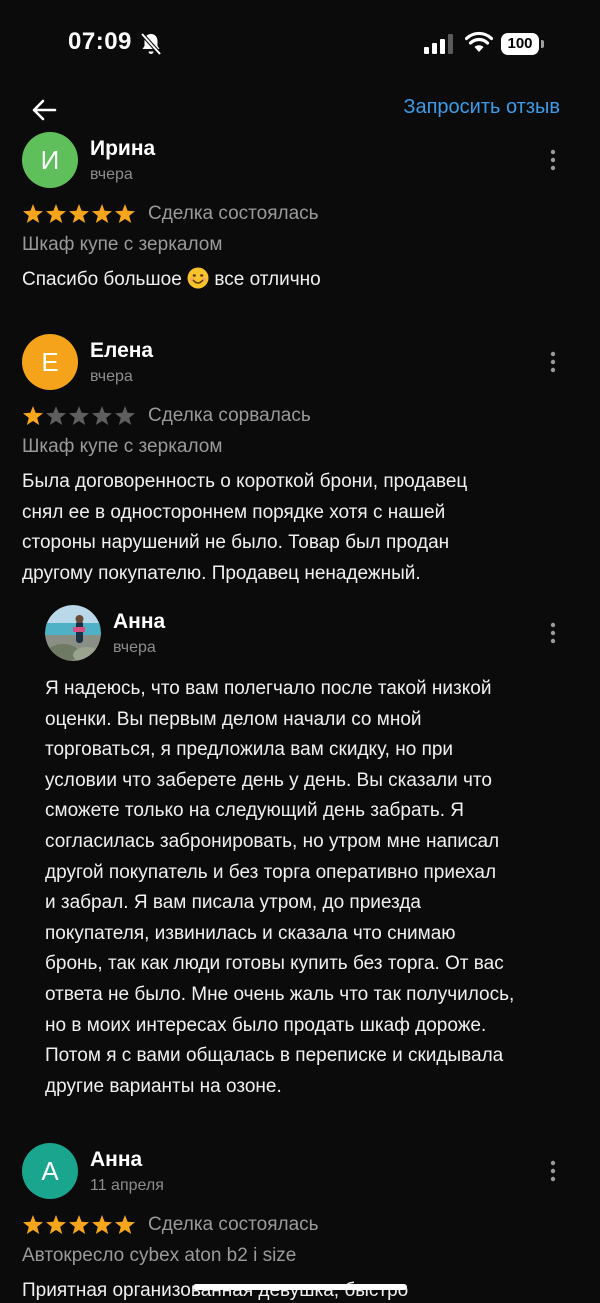 This screenshot has width=600, height=1303. I want to click on cellular-signal-icon, so click(438, 44).